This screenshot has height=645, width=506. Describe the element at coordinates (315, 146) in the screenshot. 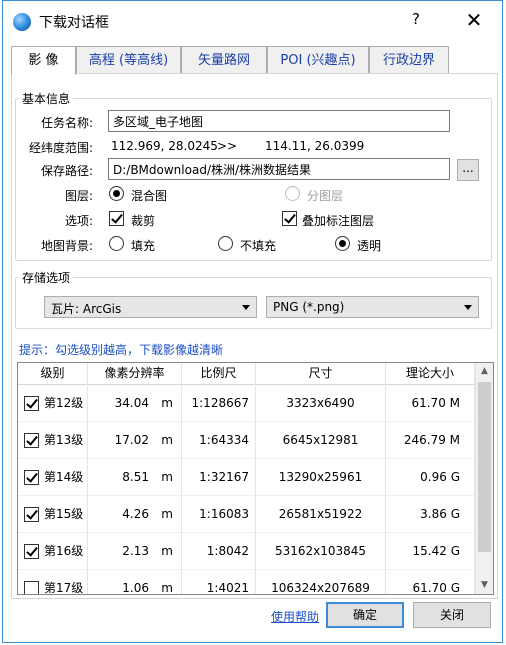

I see `lnglat-to: 114.11, 26.0399` at that location.